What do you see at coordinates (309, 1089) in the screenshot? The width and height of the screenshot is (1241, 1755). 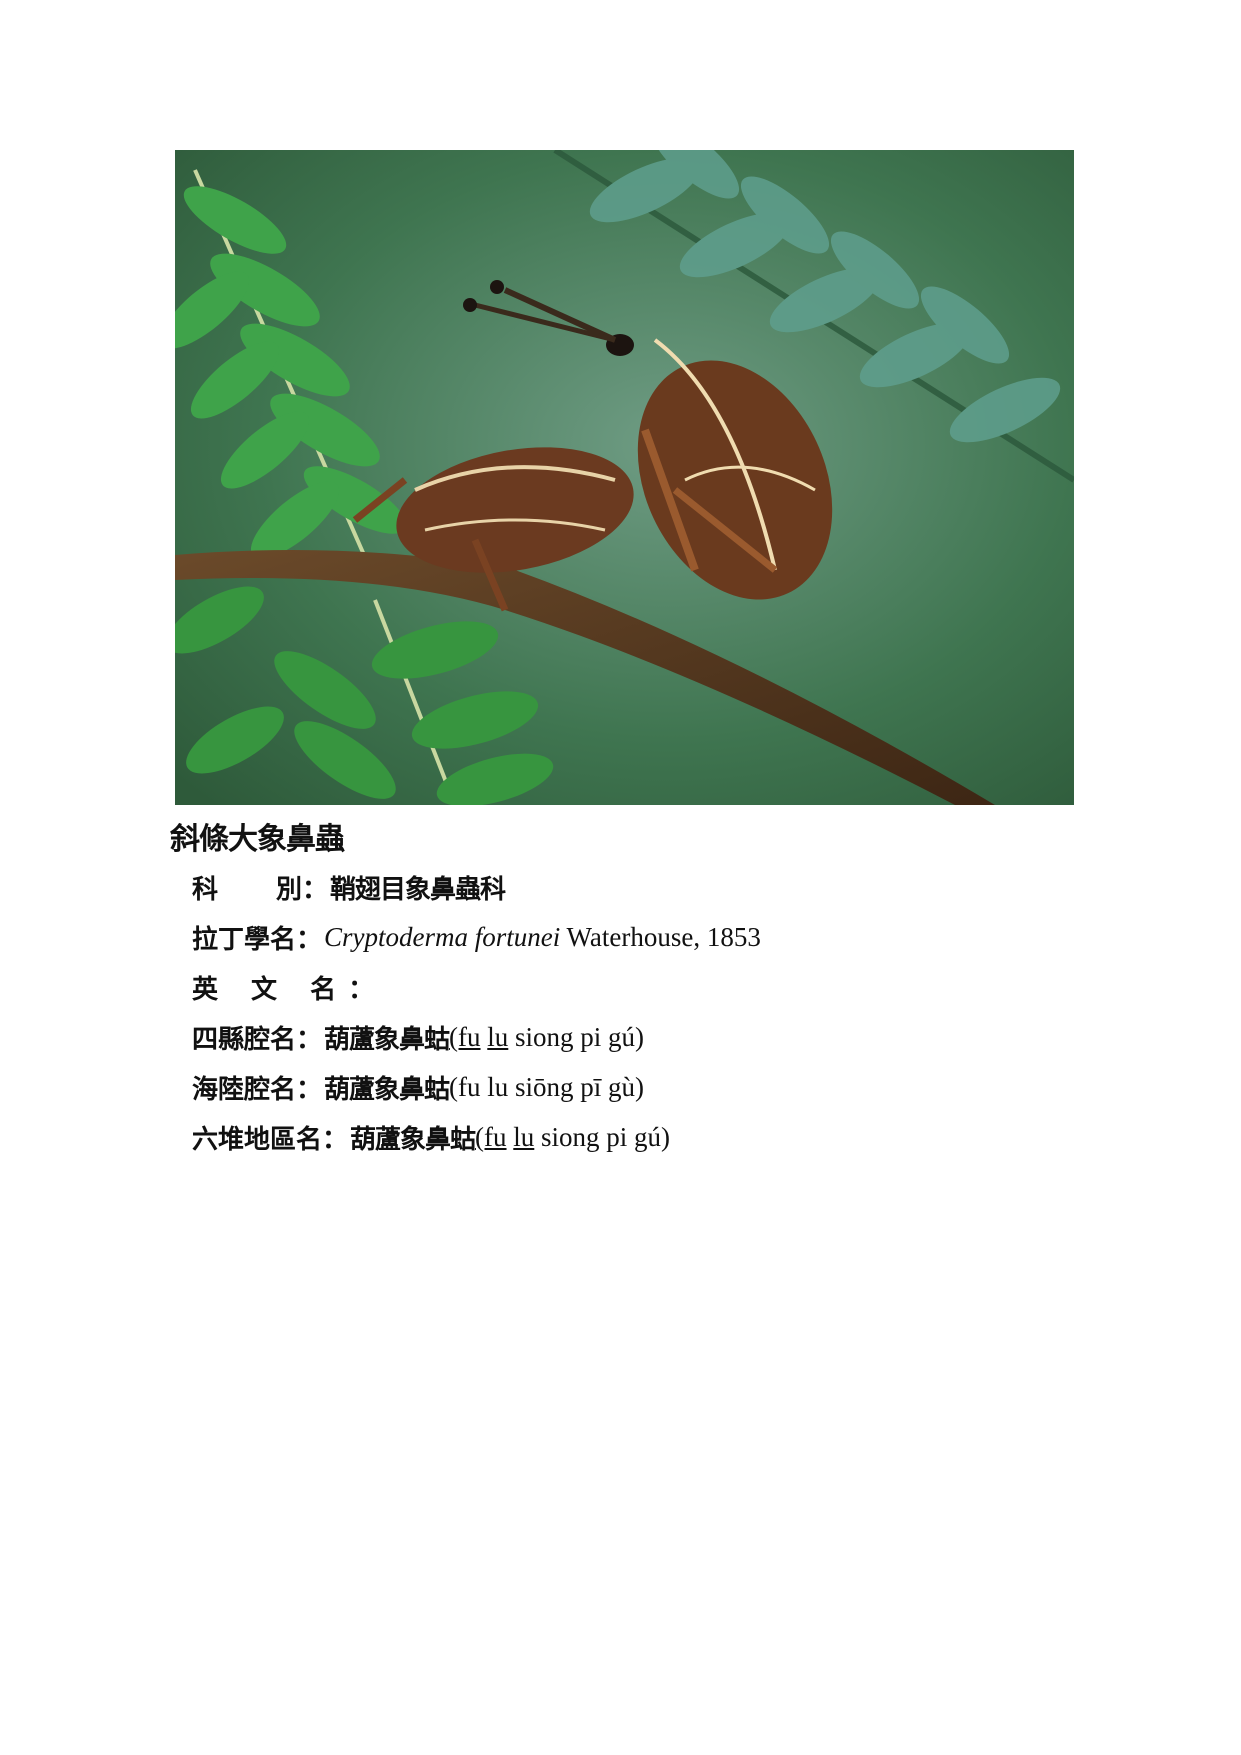 I see `hailu-colon: ：` at bounding box center [309, 1089].